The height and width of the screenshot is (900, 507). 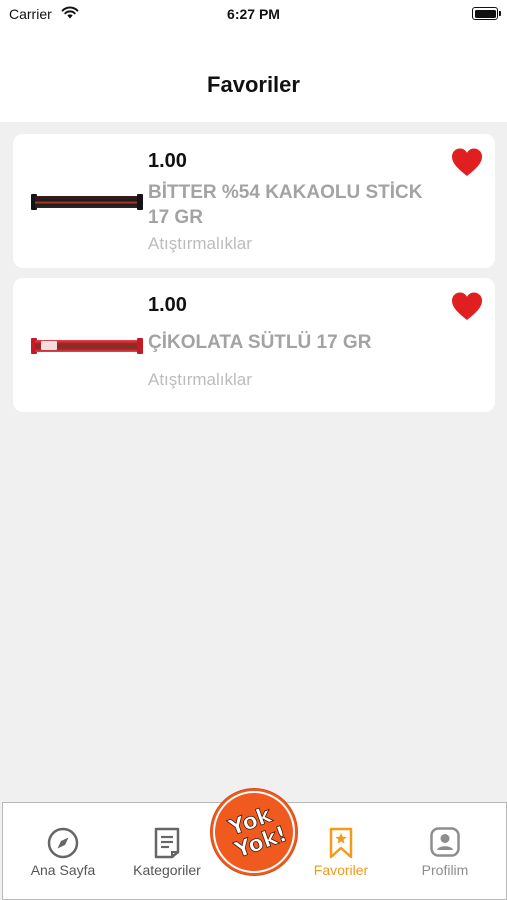 I want to click on battery-icon, so click(x=486, y=13).